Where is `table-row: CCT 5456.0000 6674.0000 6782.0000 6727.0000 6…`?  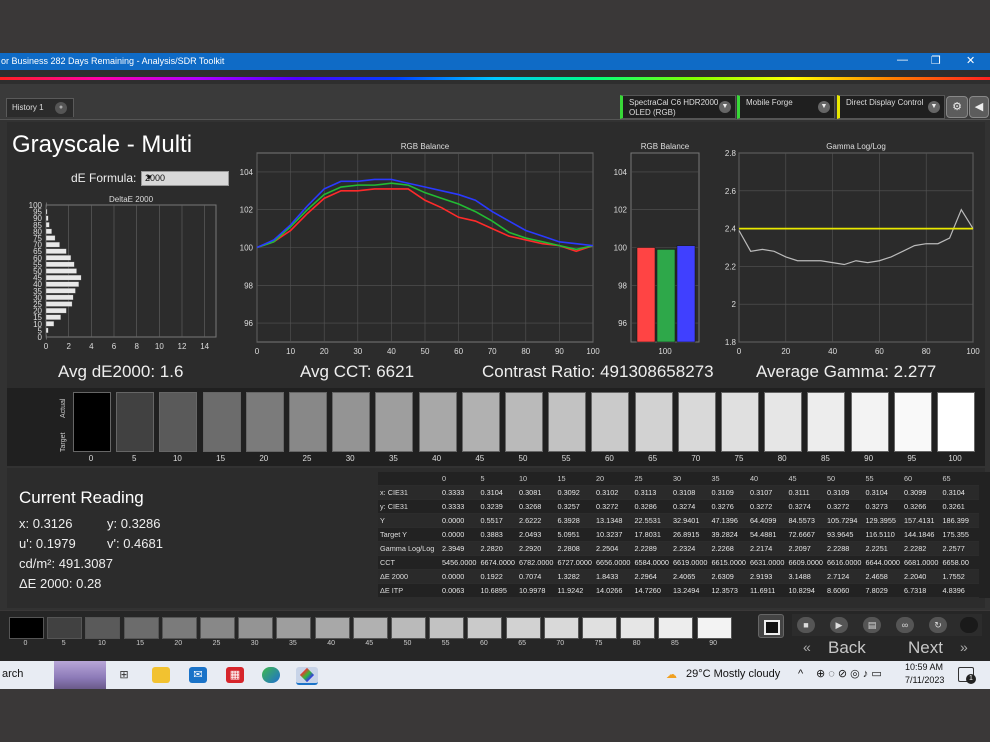
table-row: CCT 5456.0000 6674.0000 6782.0000 6727.0000 6… is located at coordinates (678, 562).